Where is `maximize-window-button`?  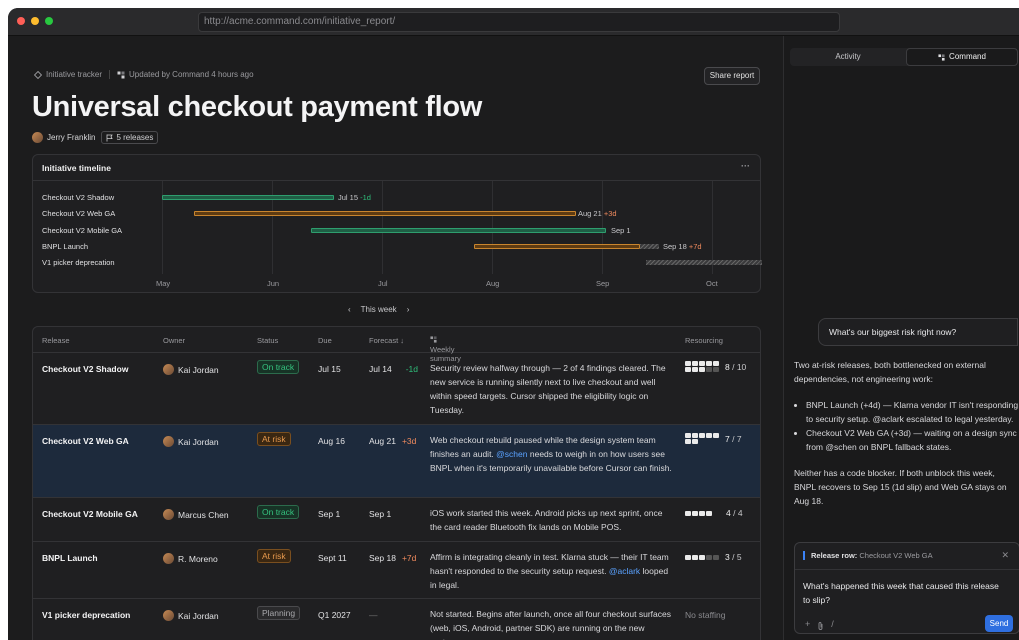 maximize-window-button is located at coordinates (49, 21).